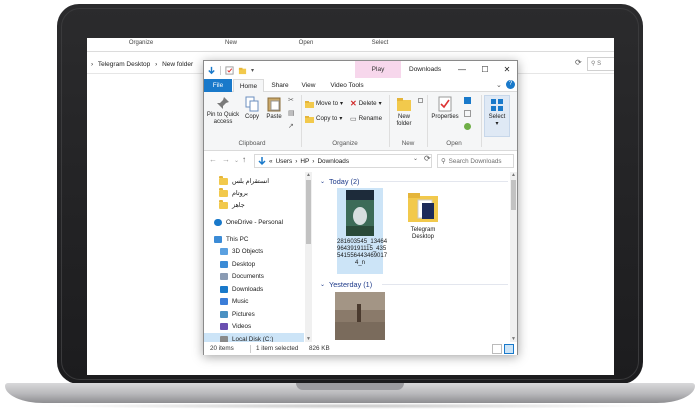  Describe the element at coordinates (415, 158) in the screenshot. I see `path-dropdown-icon: ⌄` at that location.